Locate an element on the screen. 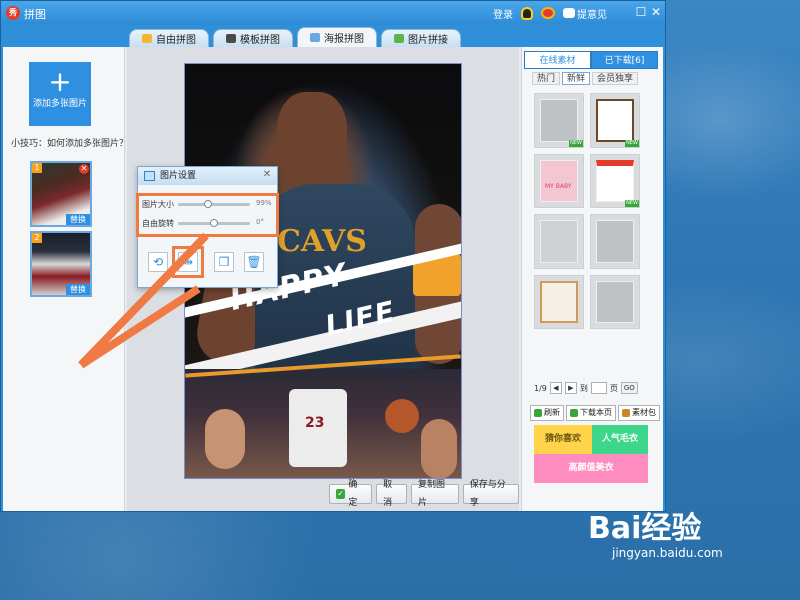 This screenshot has height=600, width=800. template-text: MY BABY is located at coordinates (558, 186).